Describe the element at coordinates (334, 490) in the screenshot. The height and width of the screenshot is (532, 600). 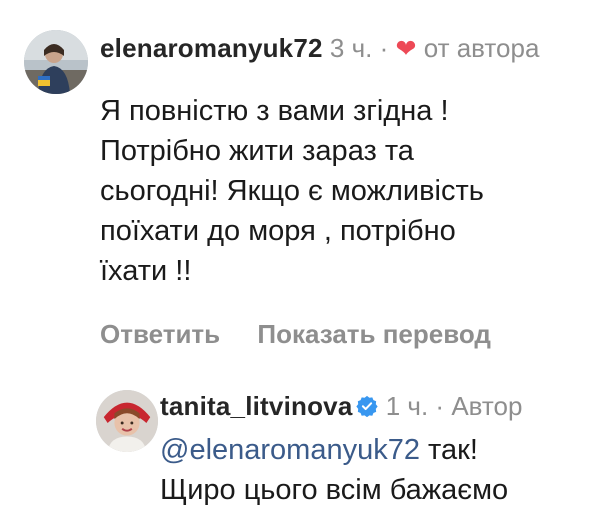
I see `comment-text-line: Щиро цього всім бажаємо` at that location.